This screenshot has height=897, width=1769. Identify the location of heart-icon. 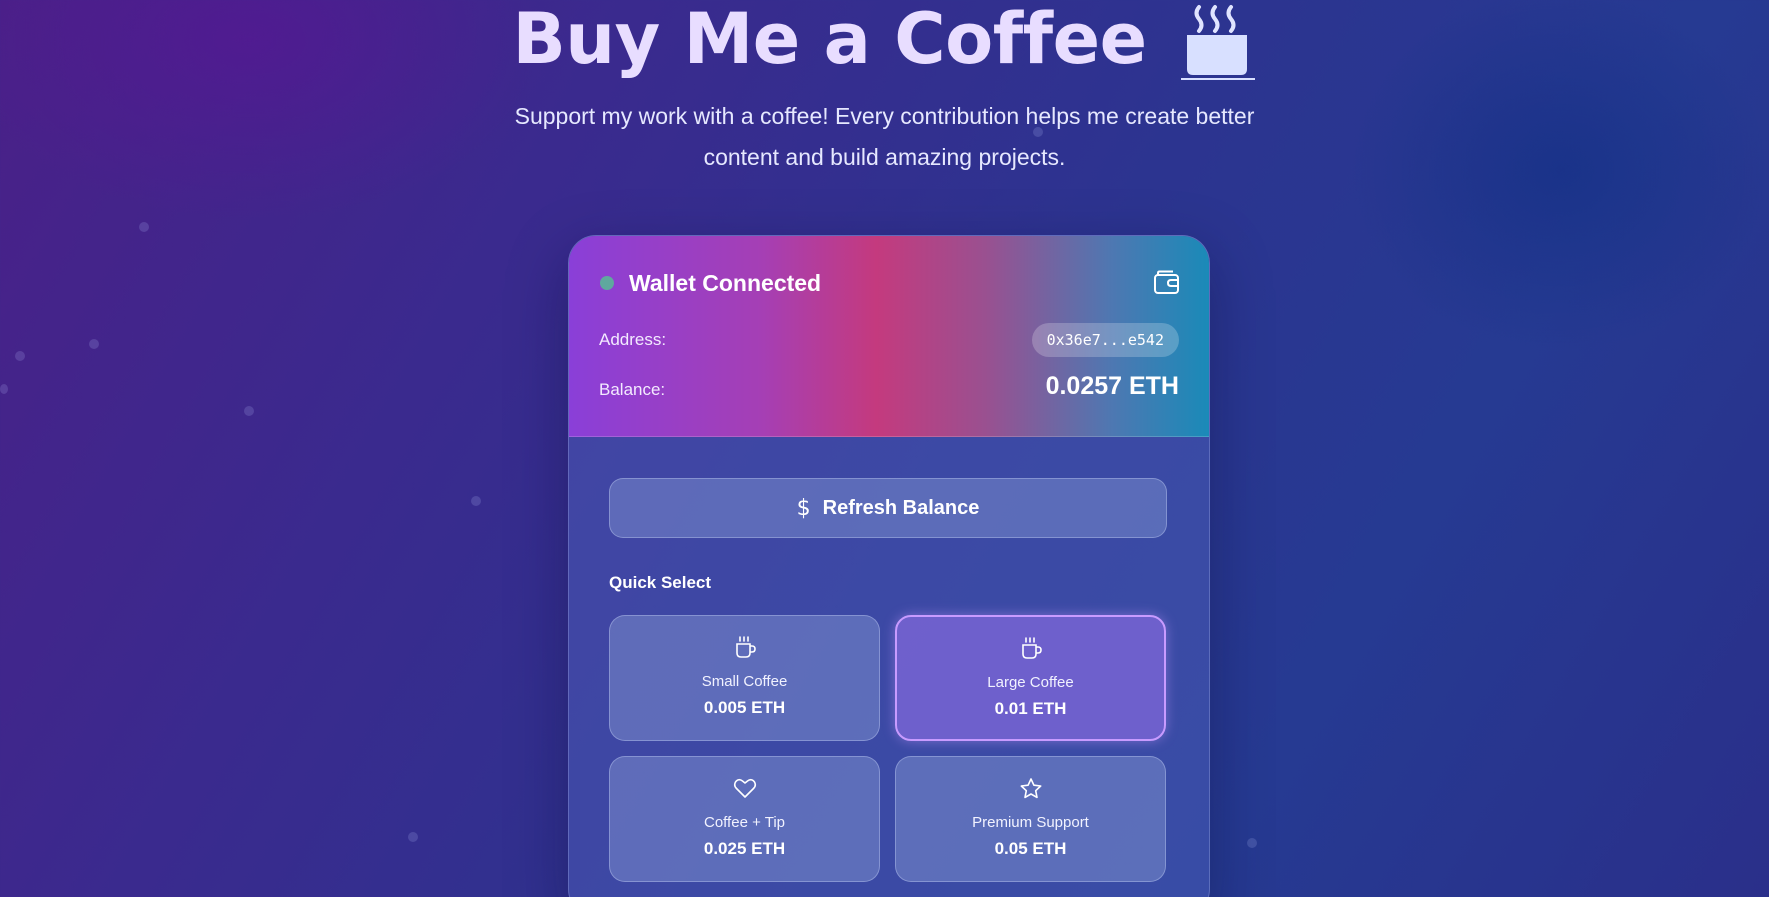
(744, 788).